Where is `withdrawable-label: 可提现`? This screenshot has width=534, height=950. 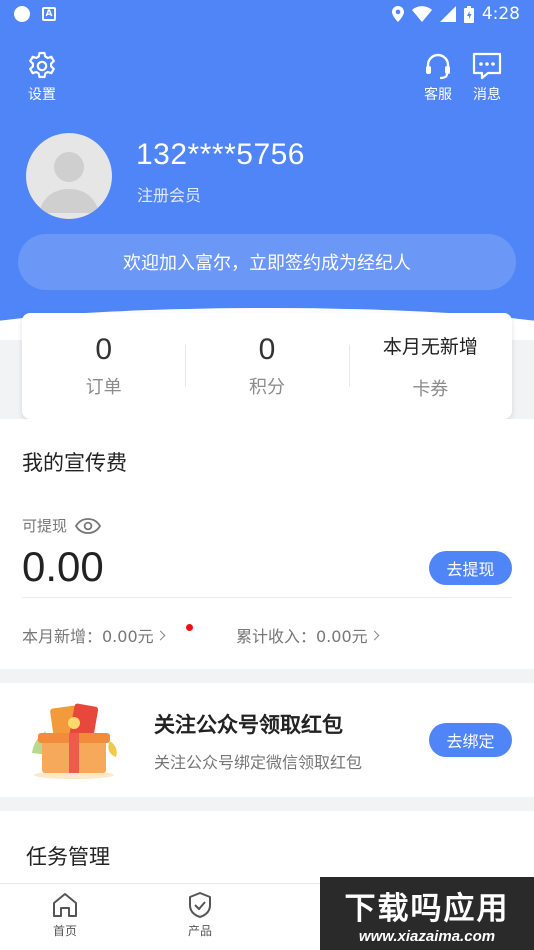
withdrawable-label: 可提现 is located at coordinates (45, 526).